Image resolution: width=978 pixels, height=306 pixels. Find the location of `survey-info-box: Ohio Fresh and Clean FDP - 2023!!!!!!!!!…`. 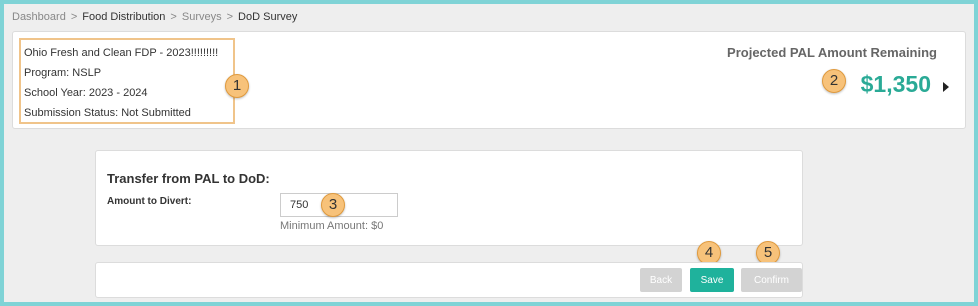

survey-info-box: Ohio Fresh and Clean FDP - 2023!!!!!!!!!… is located at coordinates (127, 81).